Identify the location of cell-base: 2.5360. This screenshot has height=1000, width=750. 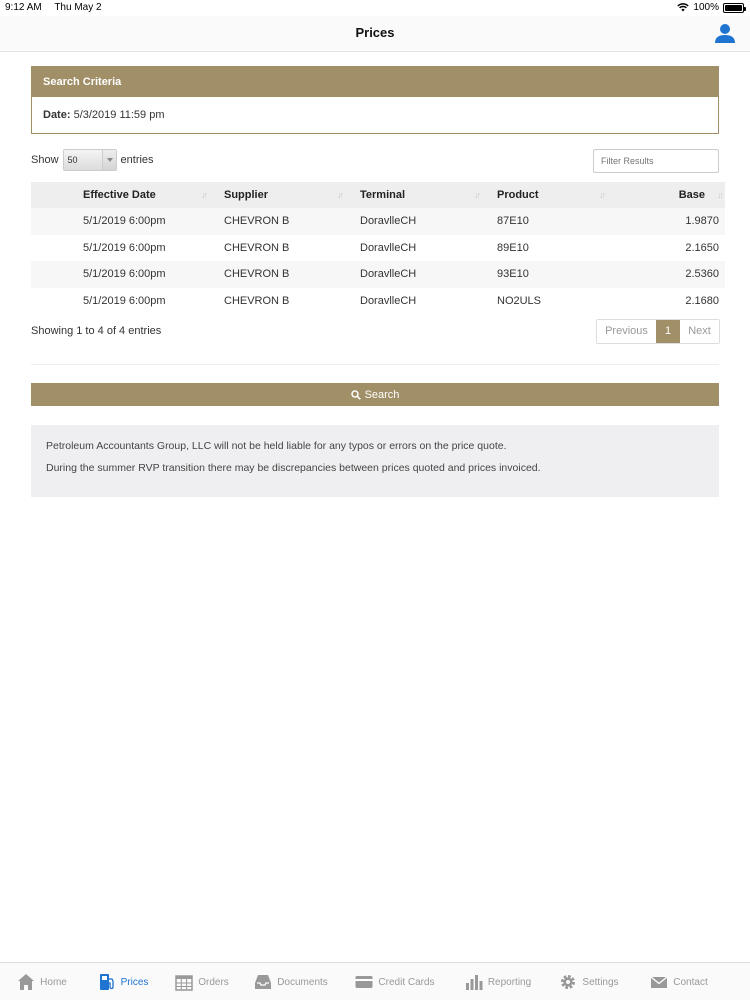
(669, 274).